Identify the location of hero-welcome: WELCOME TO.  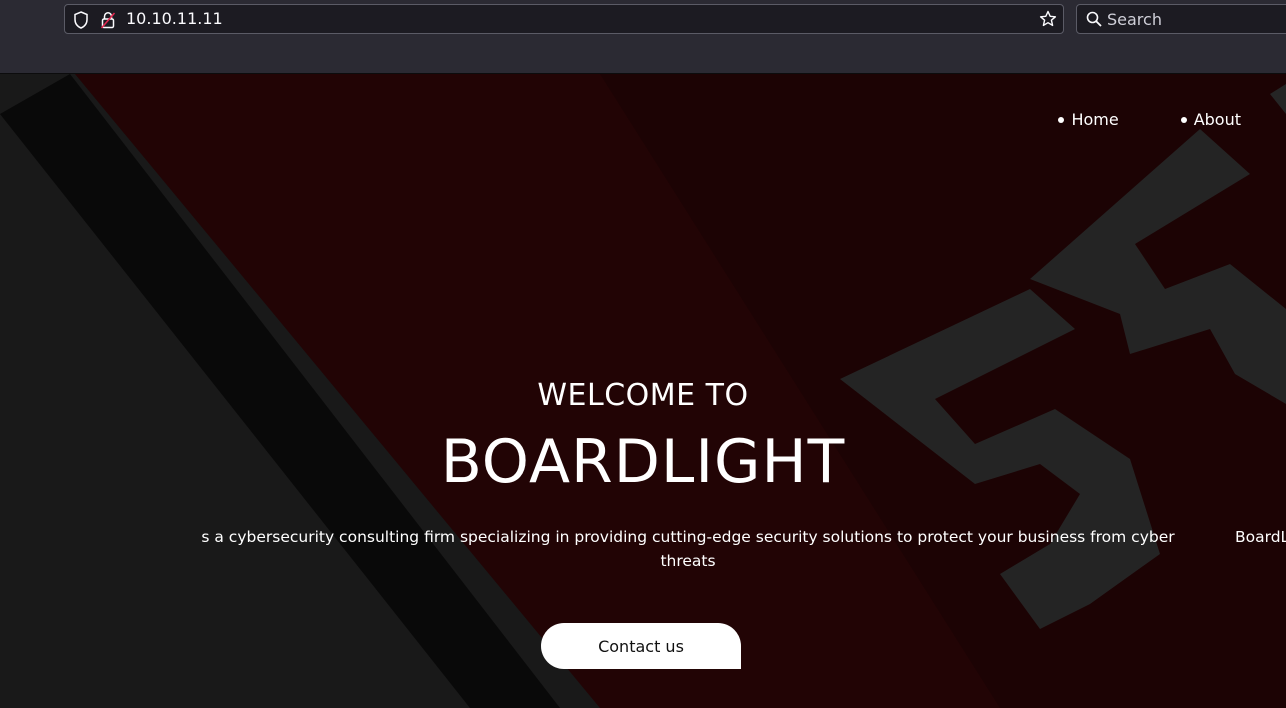
(643, 395).